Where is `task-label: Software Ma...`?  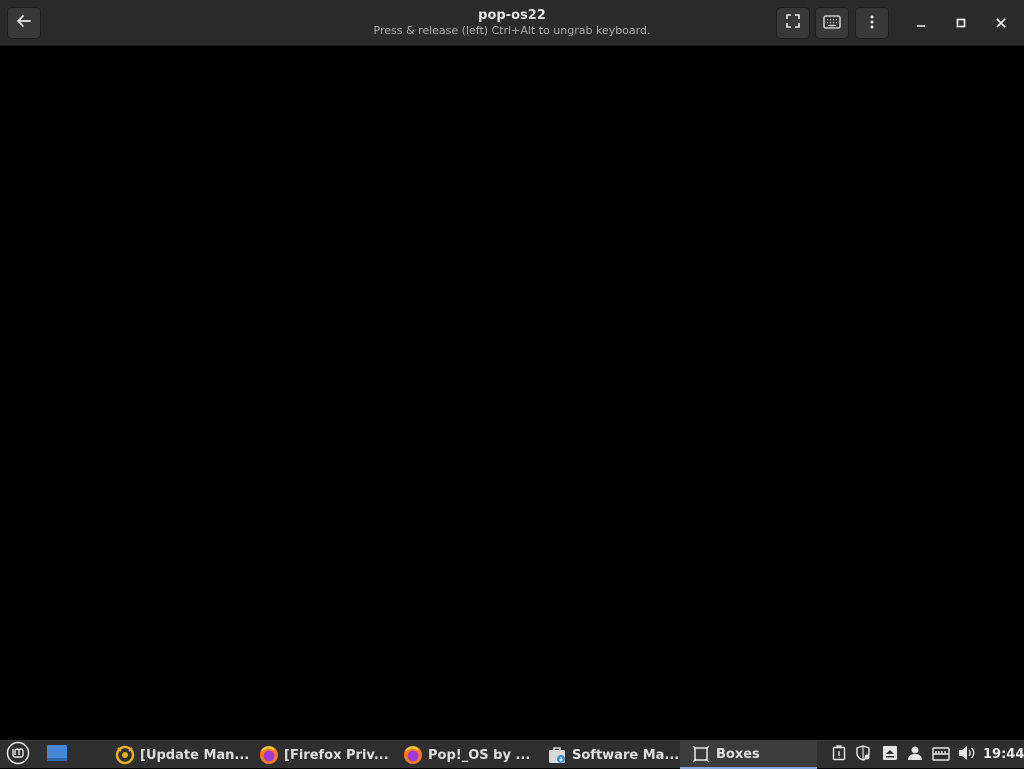
task-label: Software Ma... is located at coordinates (626, 755).